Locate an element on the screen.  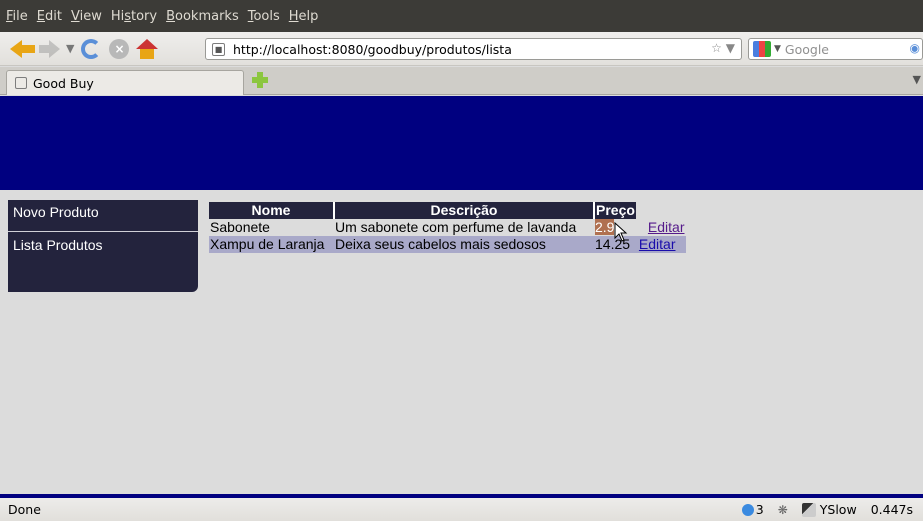
search-input: Google is located at coordinates (807, 49).